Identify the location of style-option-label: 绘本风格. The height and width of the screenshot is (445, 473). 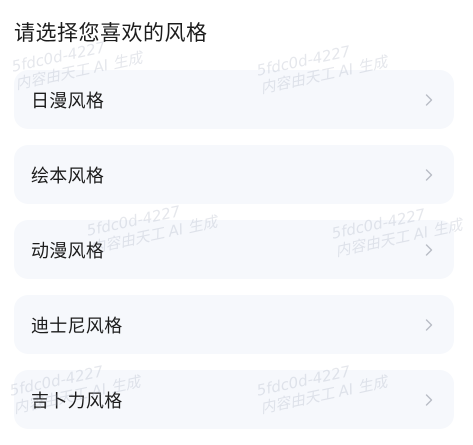
(68, 176).